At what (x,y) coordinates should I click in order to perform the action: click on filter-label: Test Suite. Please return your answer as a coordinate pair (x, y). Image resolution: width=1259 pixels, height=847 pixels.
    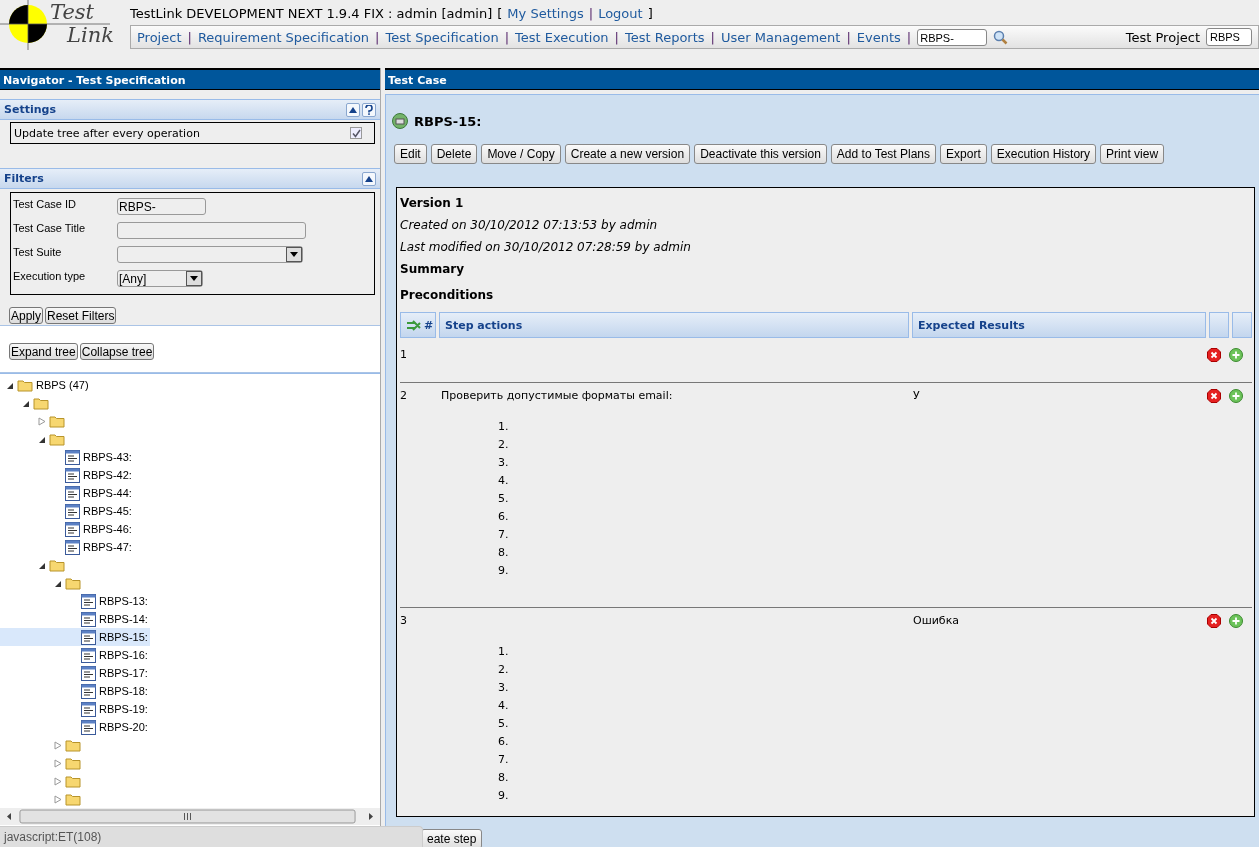
    Looking at the image, I should click on (38, 253).